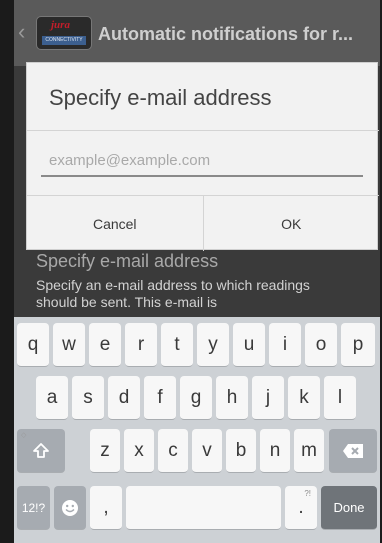  What do you see at coordinates (64, 33) in the screenshot?
I see `app-logo: jura CONNECTIVITY` at bounding box center [64, 33].